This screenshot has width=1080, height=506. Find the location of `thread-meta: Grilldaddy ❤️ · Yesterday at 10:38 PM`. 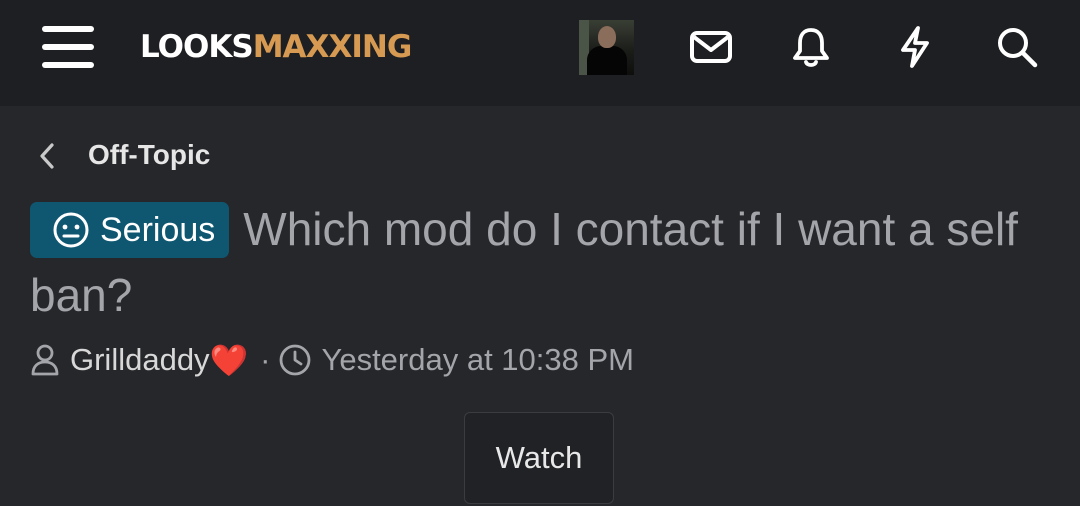

thread-meta: Grilldaddy ❤️ · Yesterday at 10:38 PM is located at coordinates (332, 360).